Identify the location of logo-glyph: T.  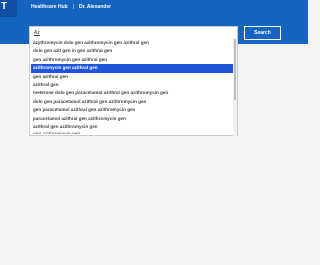
(4, 6).